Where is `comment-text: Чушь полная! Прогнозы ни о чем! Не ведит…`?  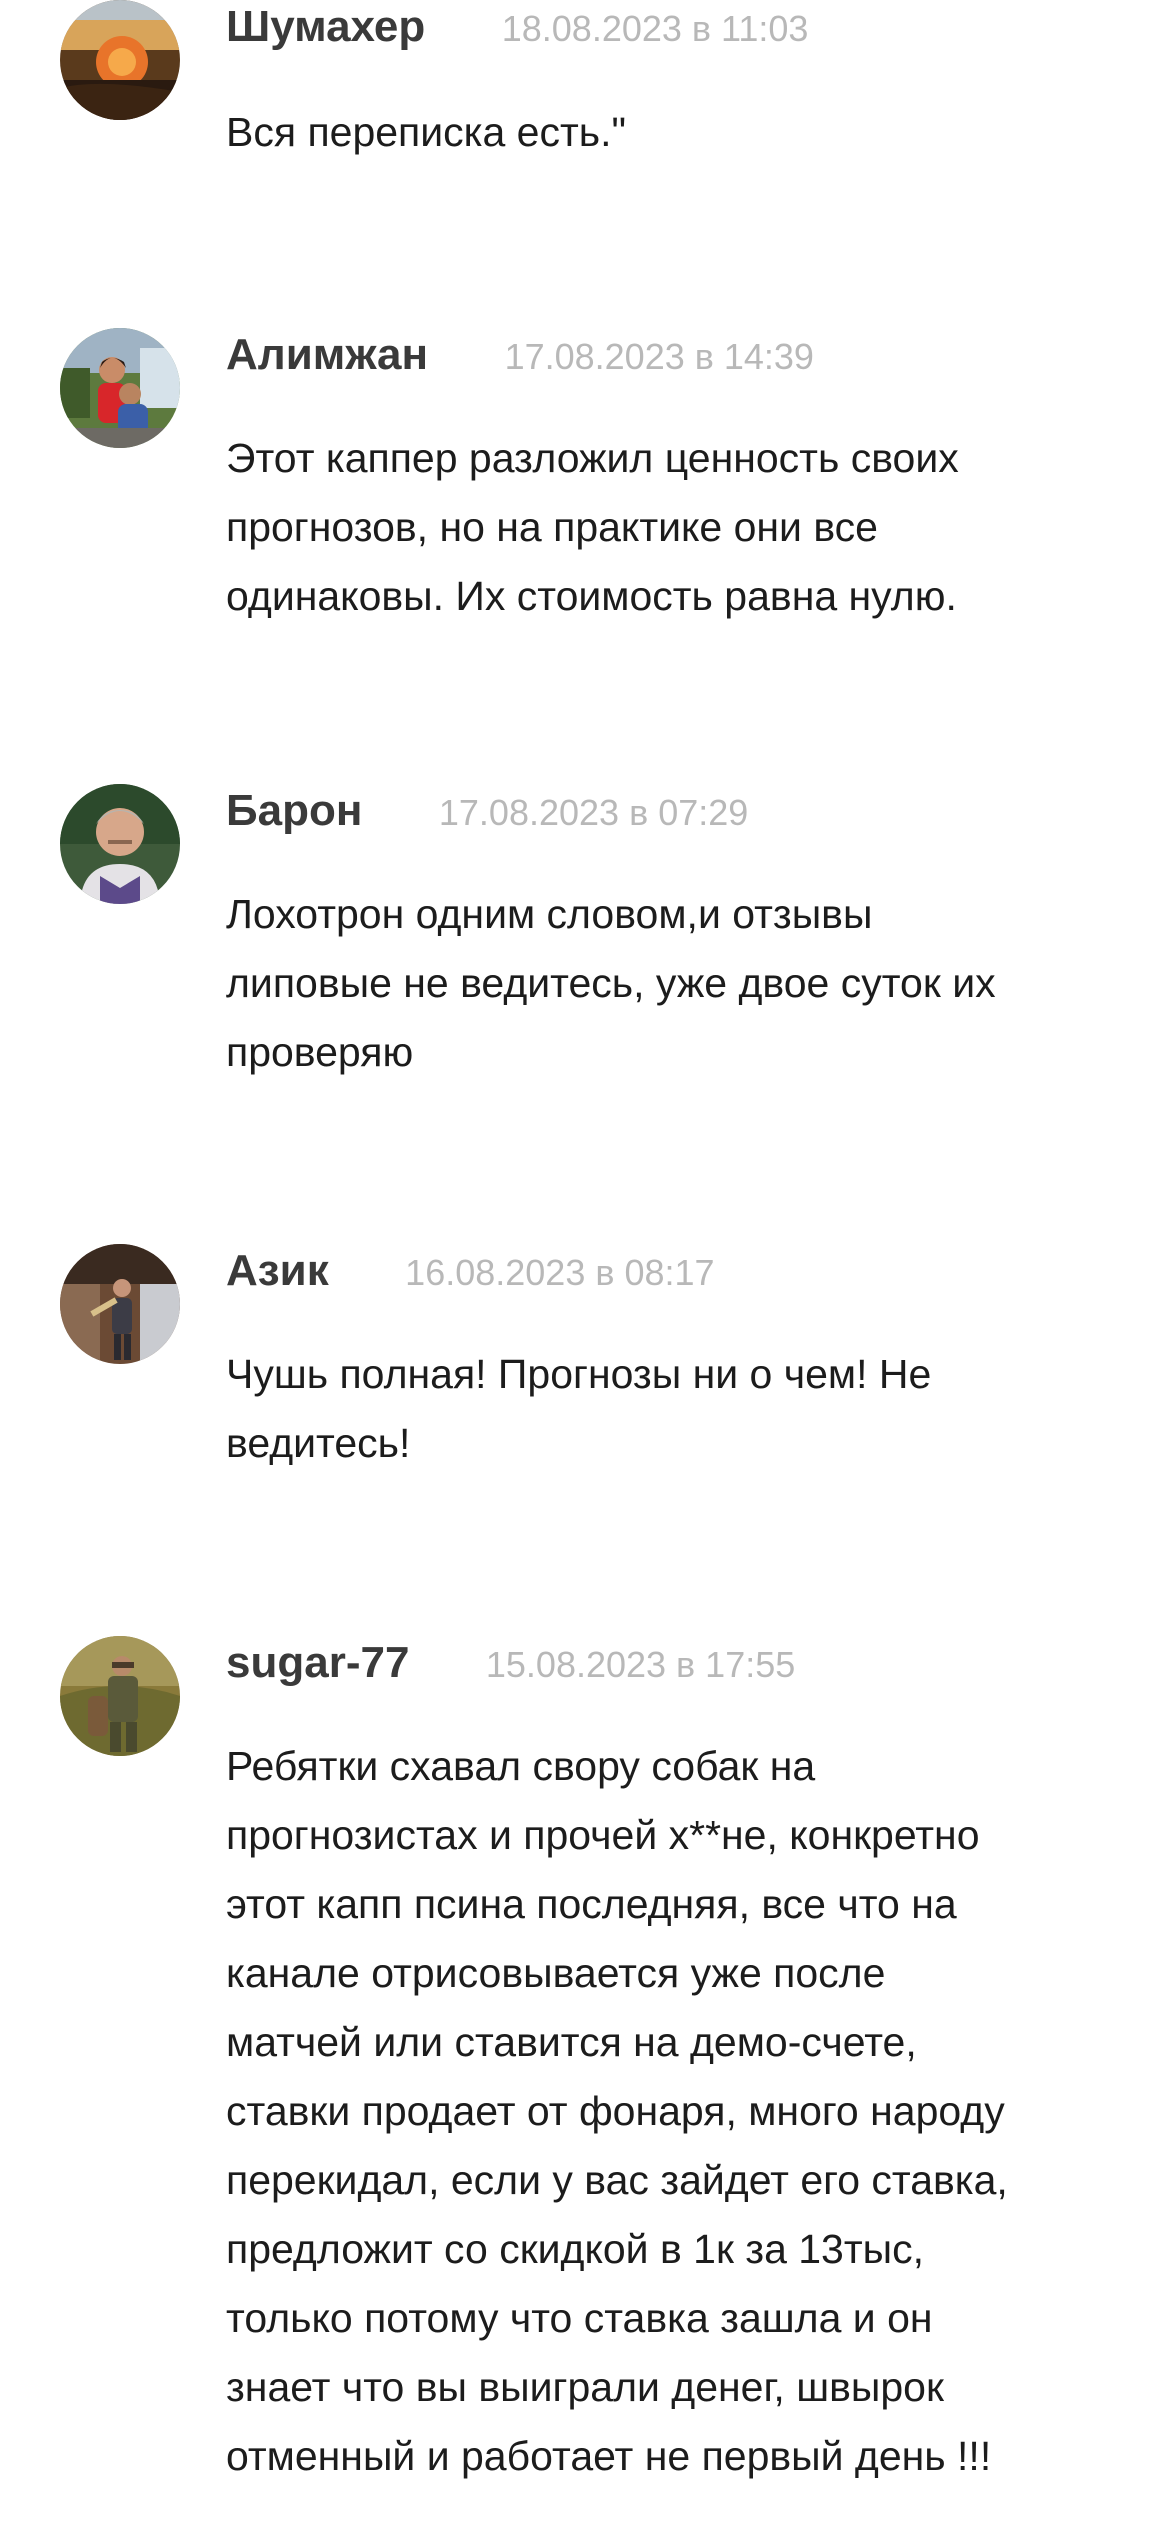
comment-text: Чушь полная! Прогнозы ни о чем! Не ведит… is located at coordinates (676, 1409).